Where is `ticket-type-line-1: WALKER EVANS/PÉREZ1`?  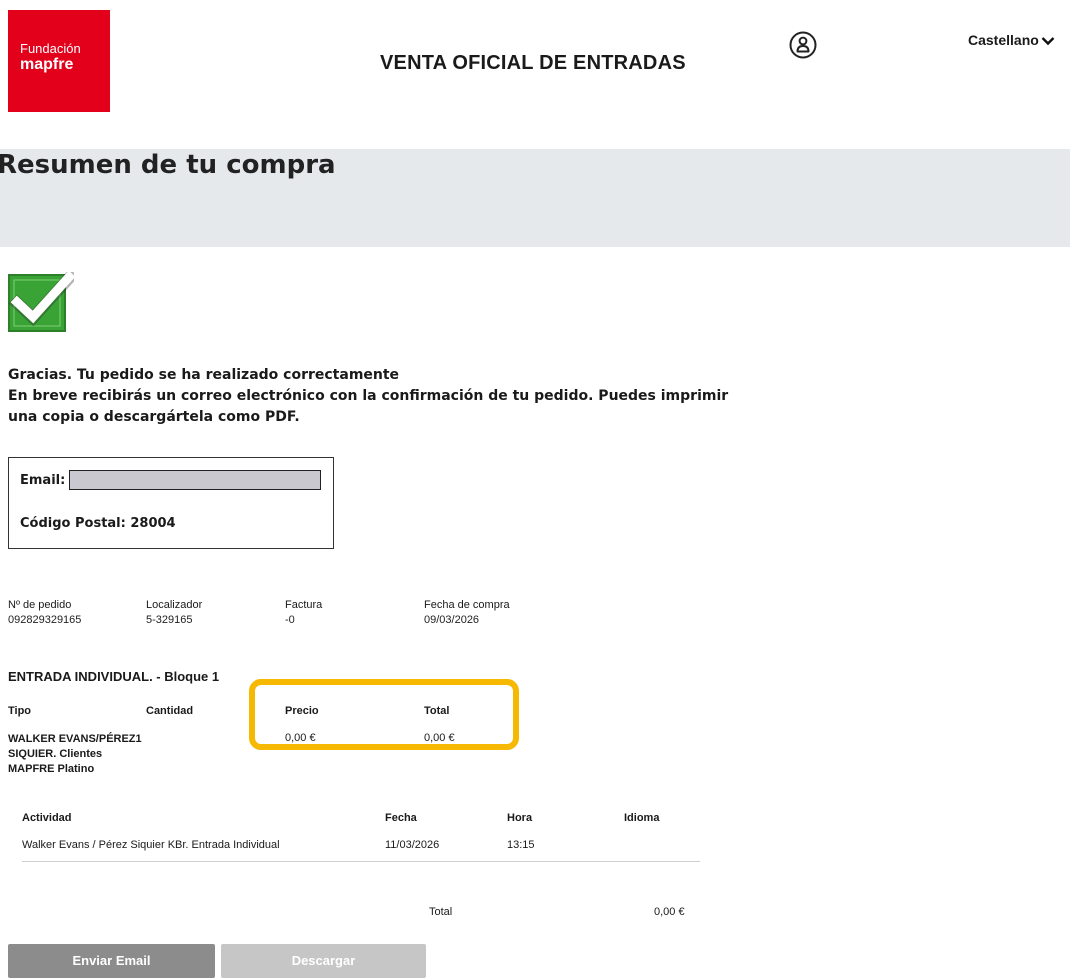 ticket-type-line-1: WALKER EVANS/PÉREZ1 is located at coordinates (75, 739).